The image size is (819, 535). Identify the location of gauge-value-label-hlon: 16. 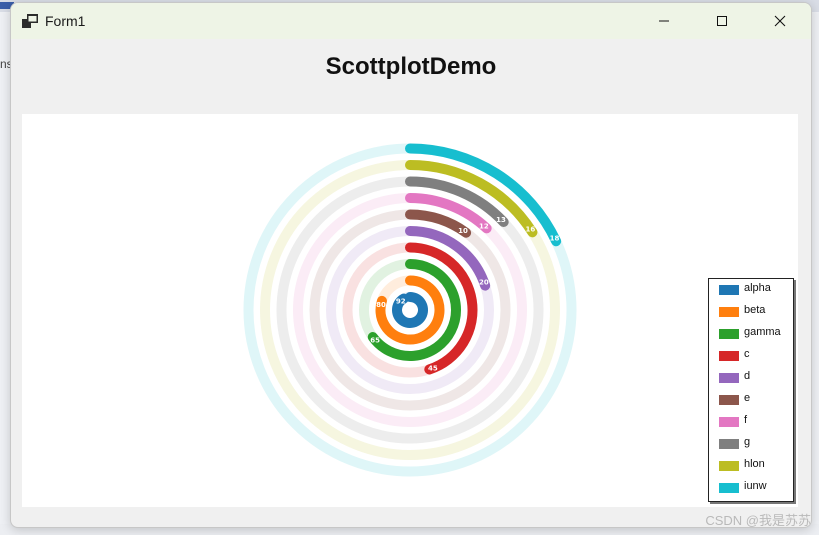
(530, 230).